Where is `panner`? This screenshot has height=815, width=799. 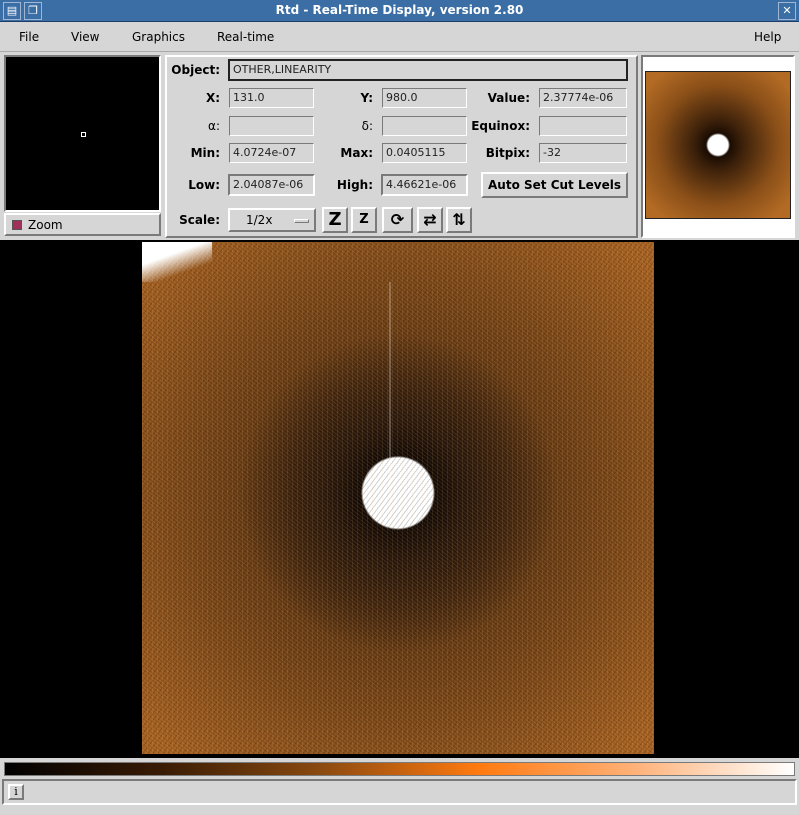 panner is located at coordinates (718, 146).